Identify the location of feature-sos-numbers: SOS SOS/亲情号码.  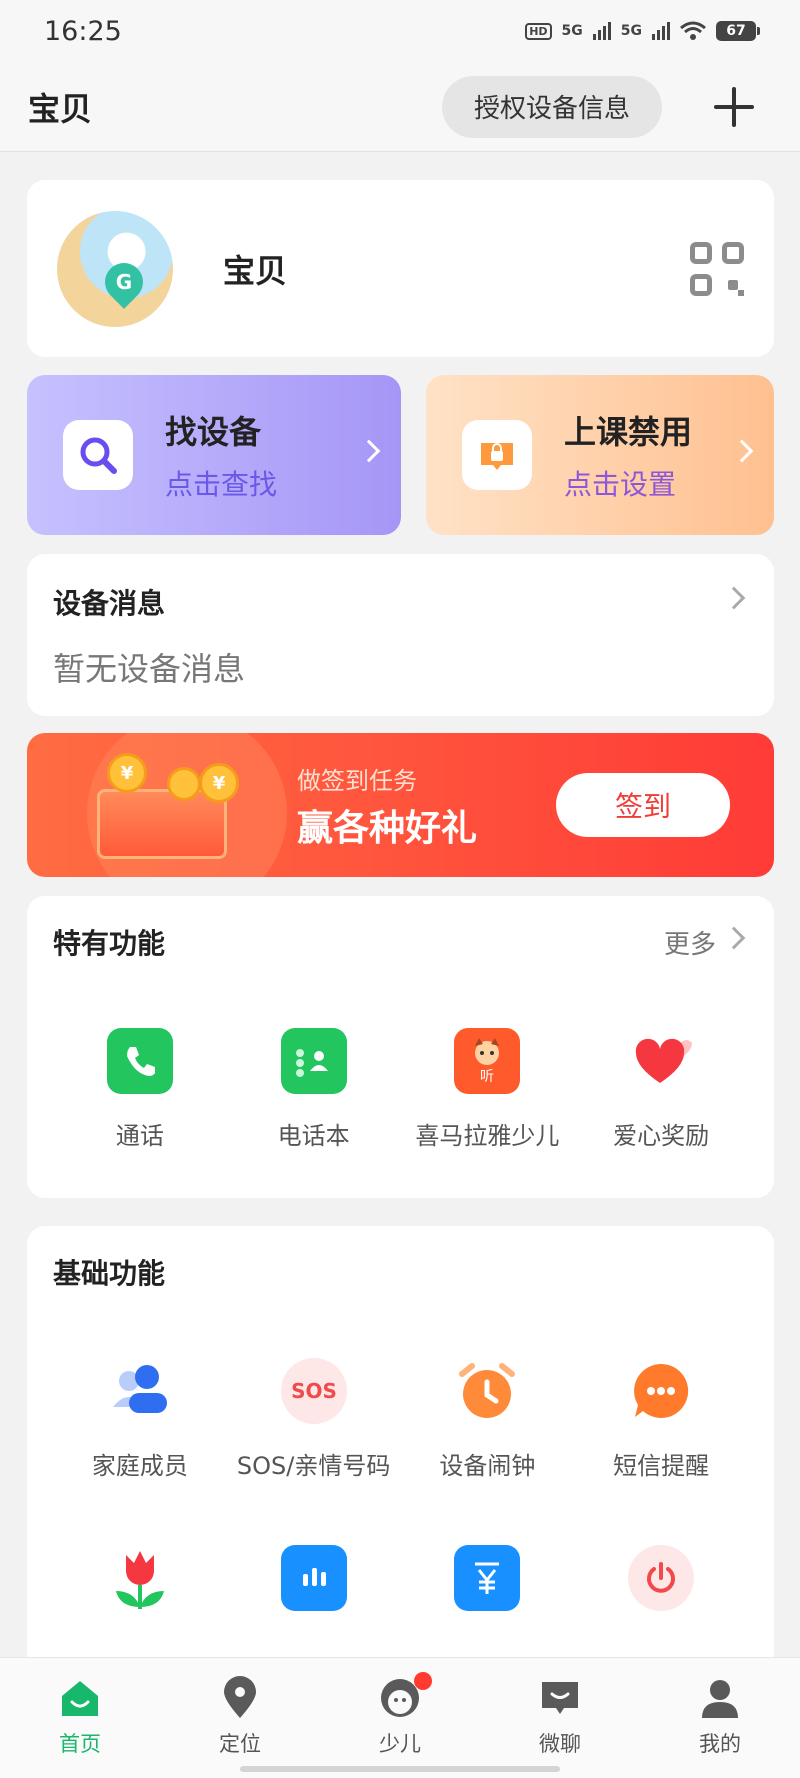
(314, 1419).